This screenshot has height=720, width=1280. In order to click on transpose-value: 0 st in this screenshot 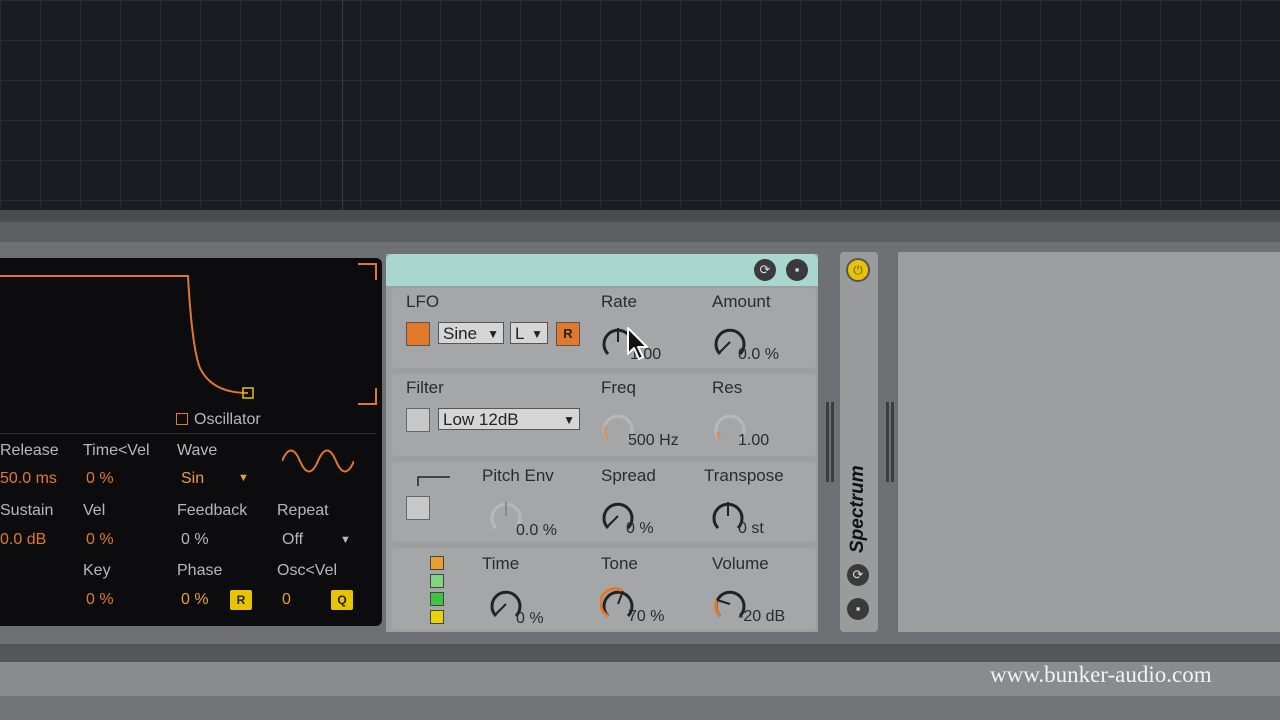, I will do `click(751, 528)`.